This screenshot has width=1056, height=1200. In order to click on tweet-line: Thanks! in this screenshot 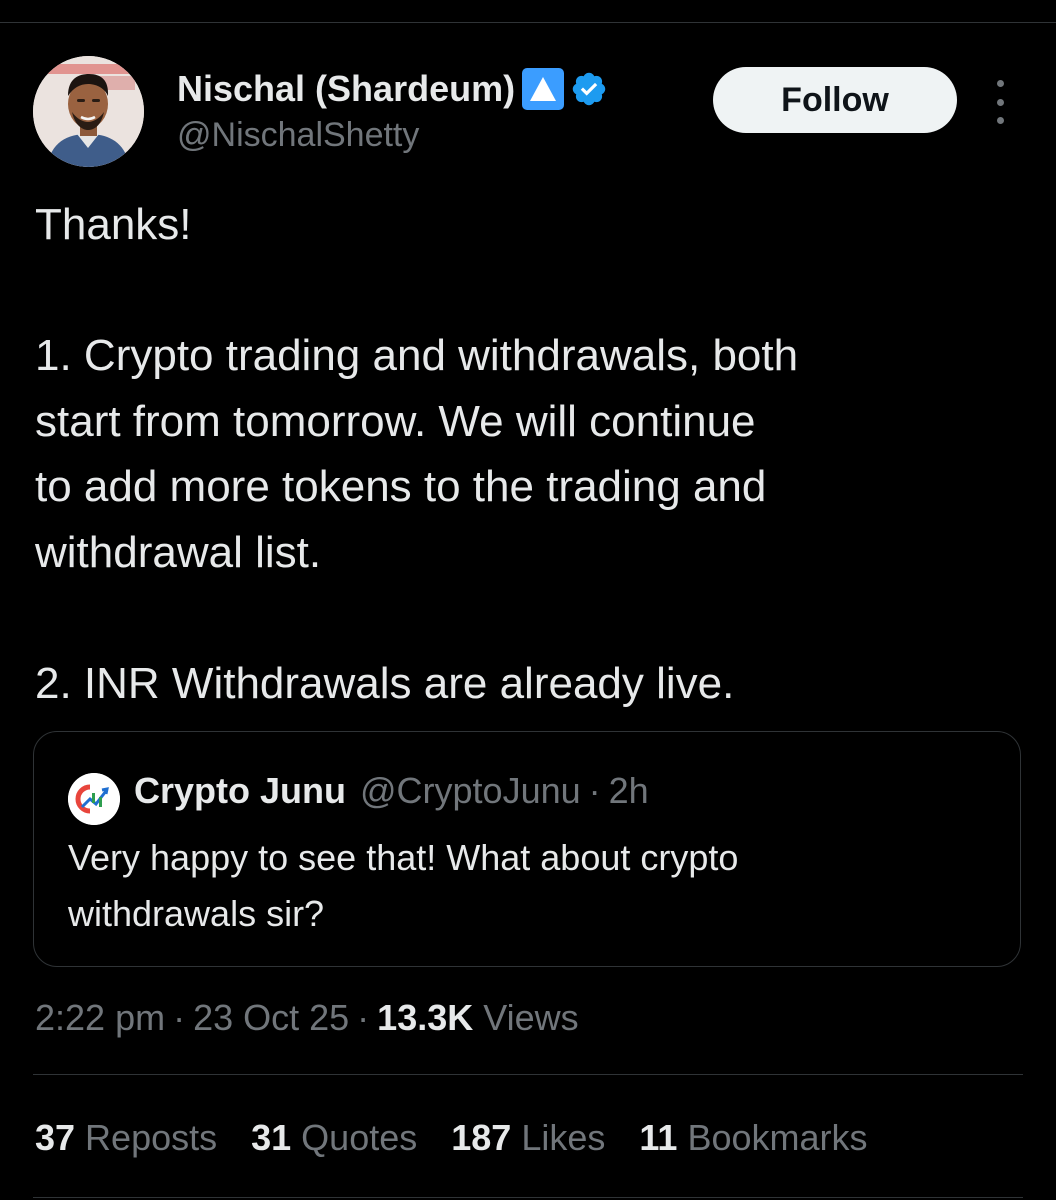, I will do `click(113, 224)`.